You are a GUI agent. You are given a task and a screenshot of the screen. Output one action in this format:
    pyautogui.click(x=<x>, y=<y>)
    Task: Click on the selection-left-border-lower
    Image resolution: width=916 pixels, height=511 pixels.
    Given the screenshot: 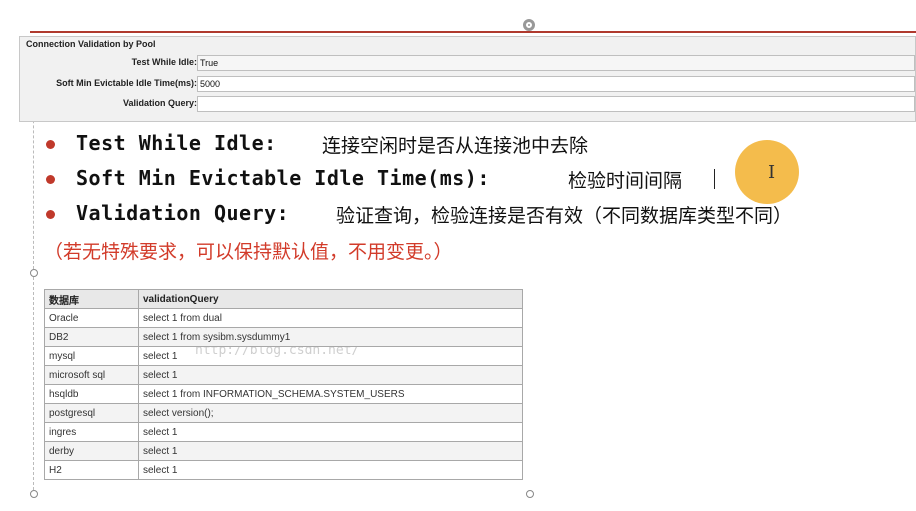 What is the action you would take?
    pyautogui.click(x=33, y=383)
    